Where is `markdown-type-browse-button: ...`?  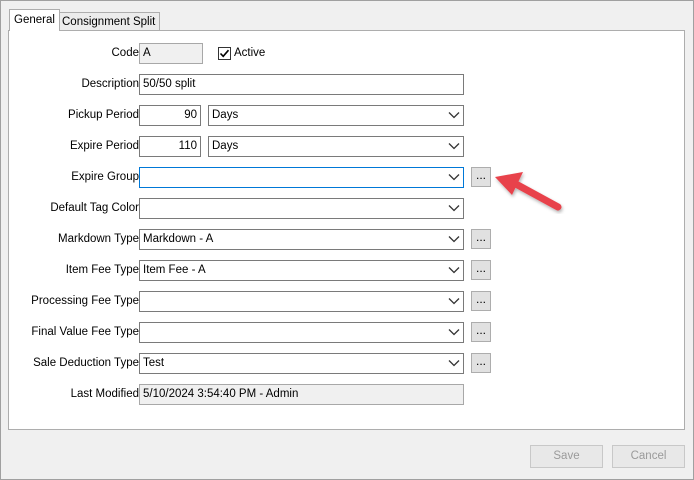 markdown-type-browse-button: ... is located at coordinates (481, 239).